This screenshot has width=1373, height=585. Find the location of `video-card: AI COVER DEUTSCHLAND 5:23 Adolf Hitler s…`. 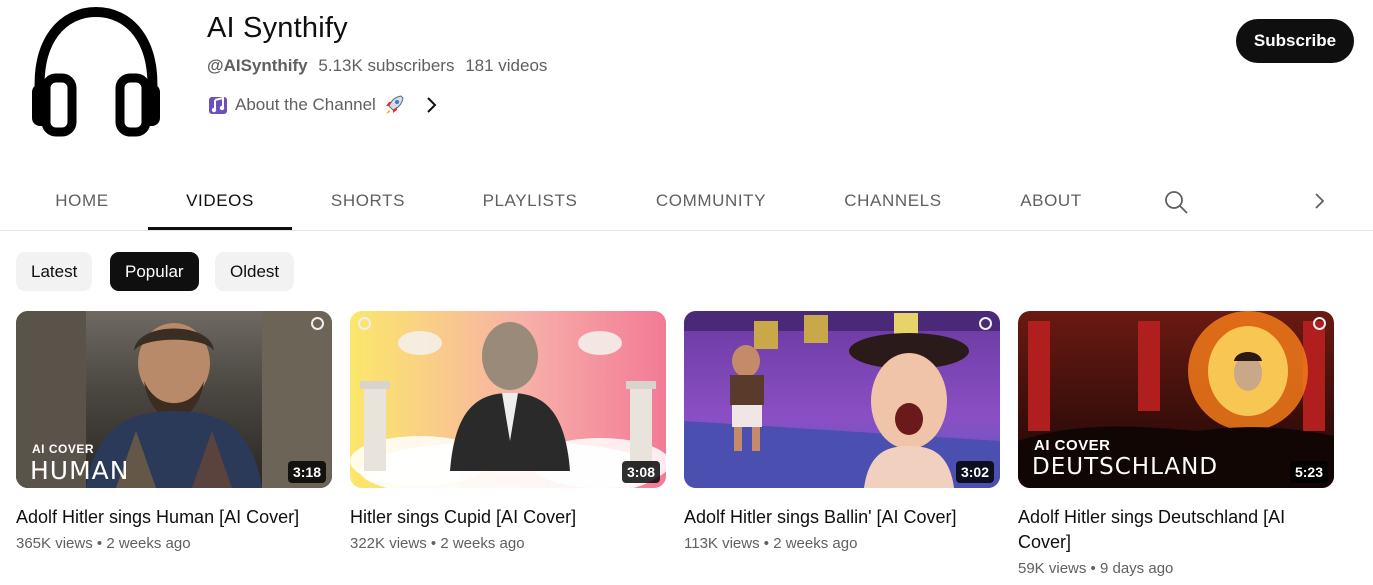

video-card: AI COVER DEUTSCHLAND 5:23 Adolf Hitler s… is located at coordinates (1176, 444).